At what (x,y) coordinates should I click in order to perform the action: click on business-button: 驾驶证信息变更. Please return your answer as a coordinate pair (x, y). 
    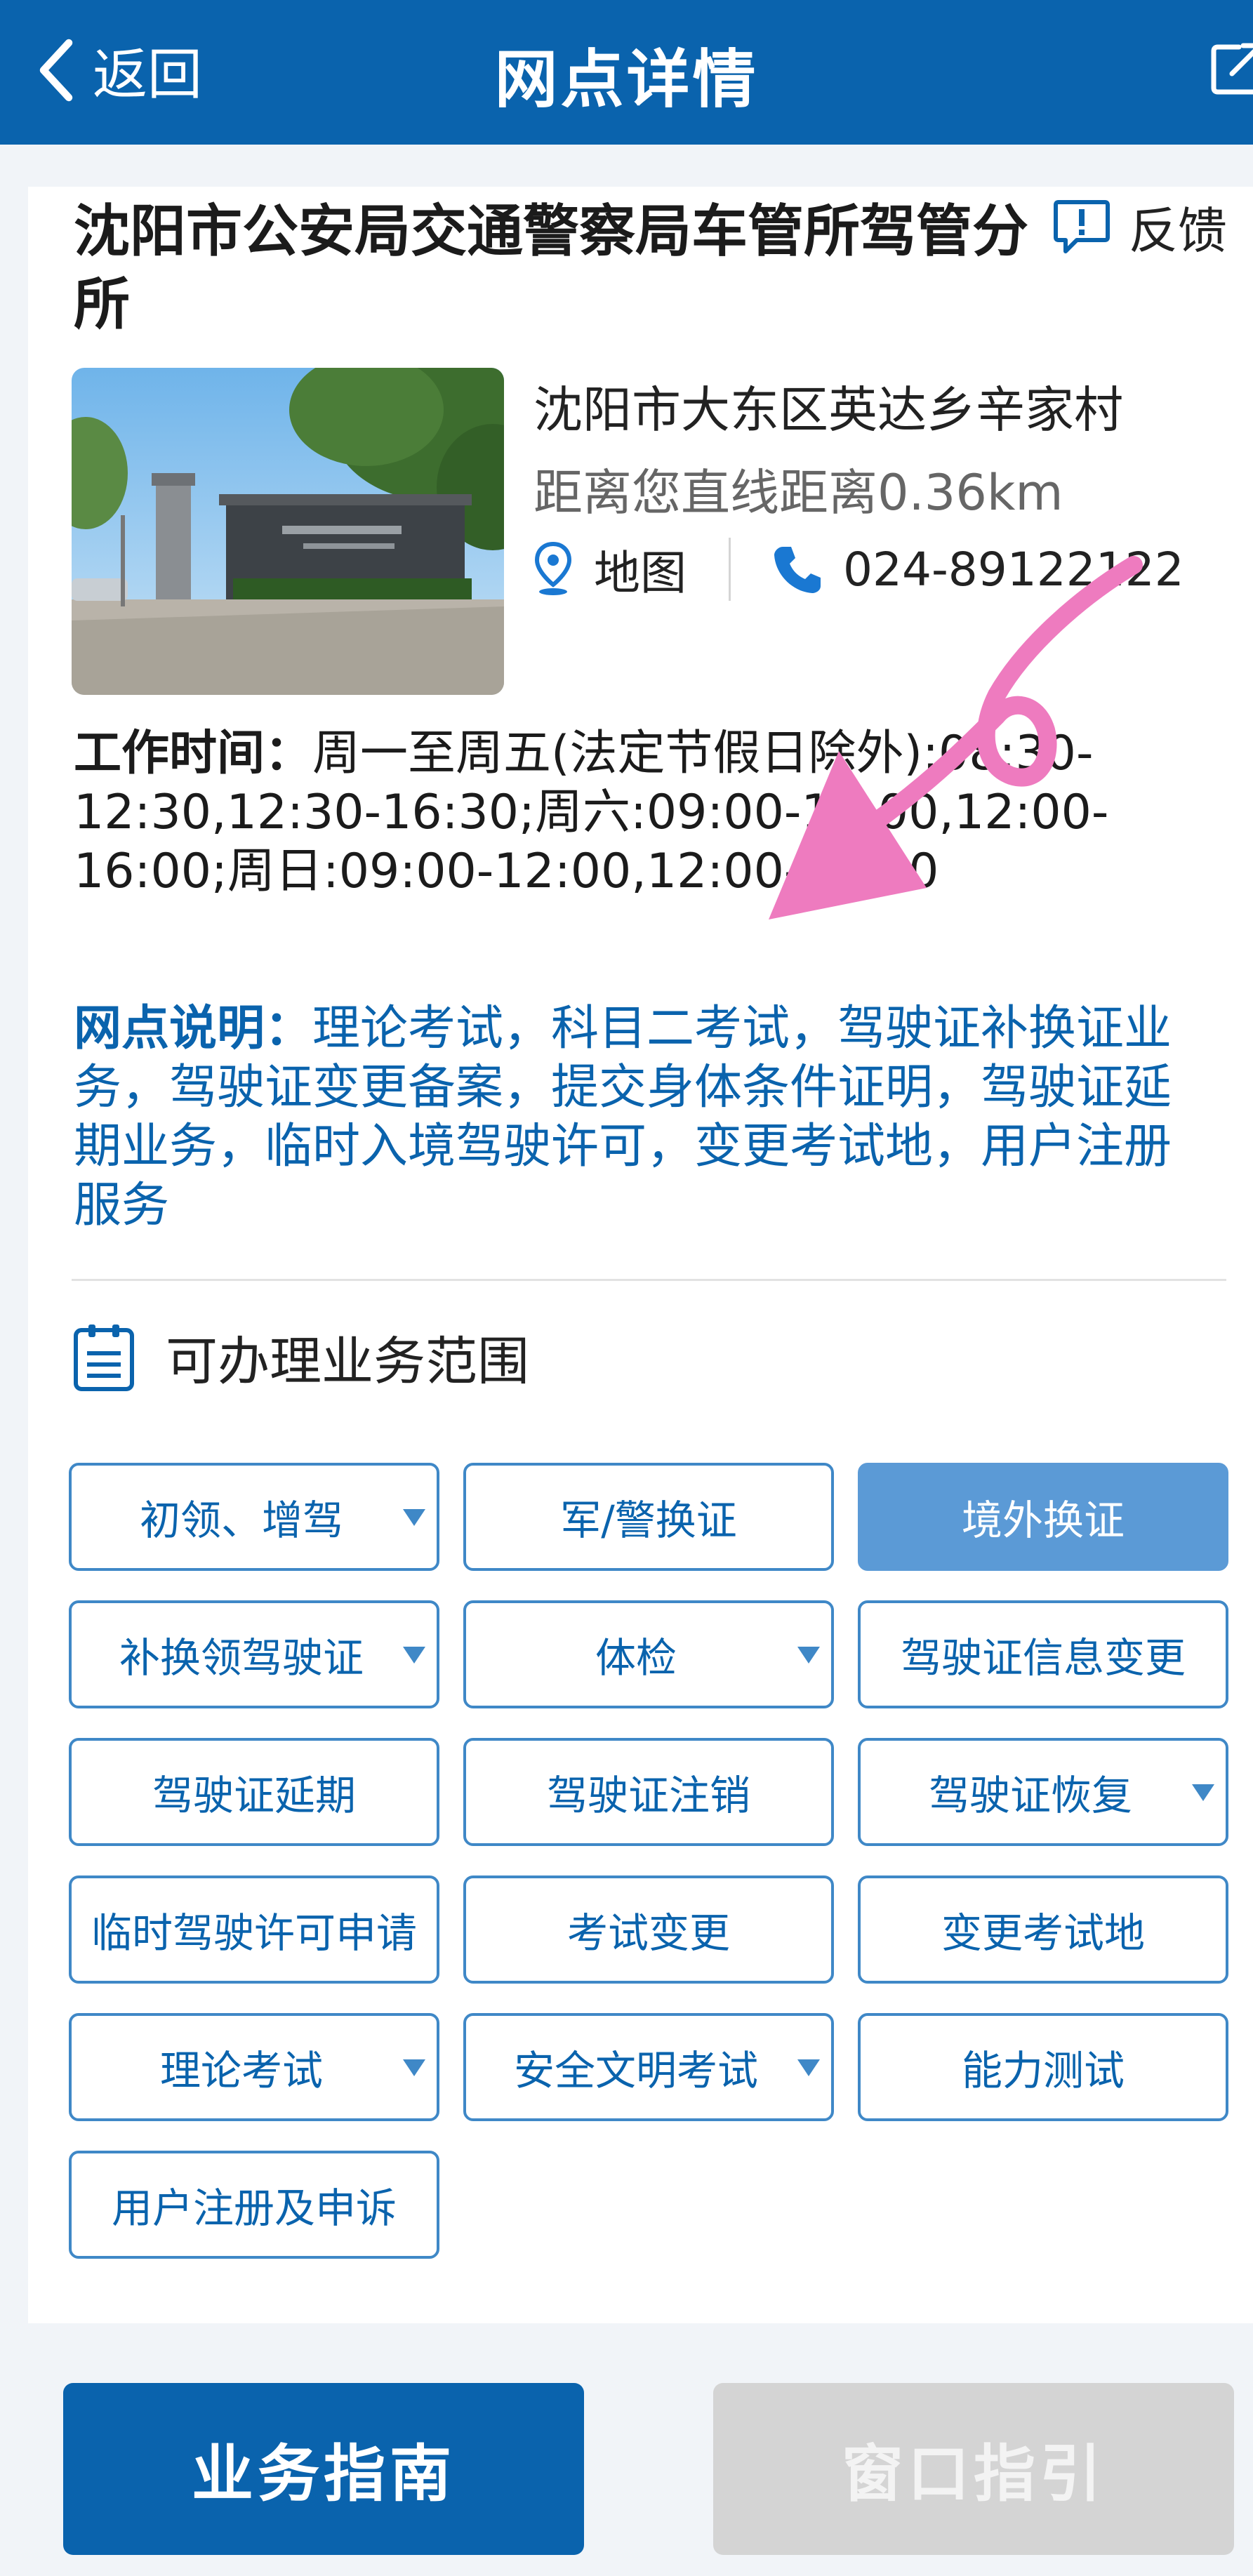
    Looking at the image, I should click on (1043, 1654).